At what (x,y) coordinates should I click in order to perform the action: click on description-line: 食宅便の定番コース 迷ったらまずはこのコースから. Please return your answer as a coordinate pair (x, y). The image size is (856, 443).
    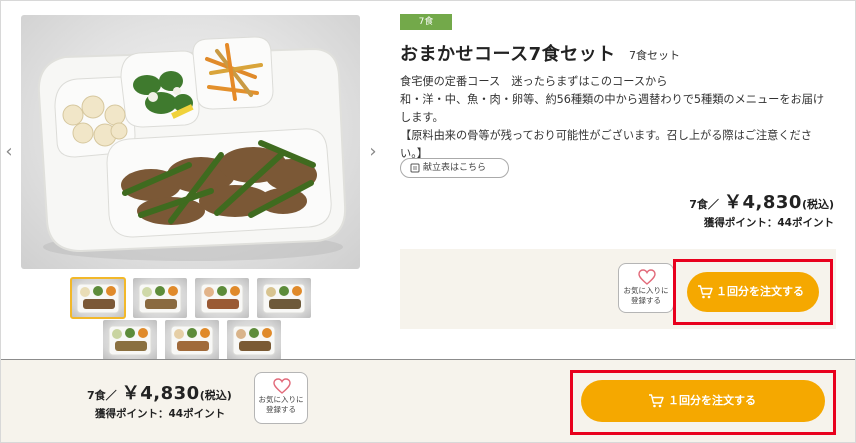
    Looking at the image, I should click on (534, 81).